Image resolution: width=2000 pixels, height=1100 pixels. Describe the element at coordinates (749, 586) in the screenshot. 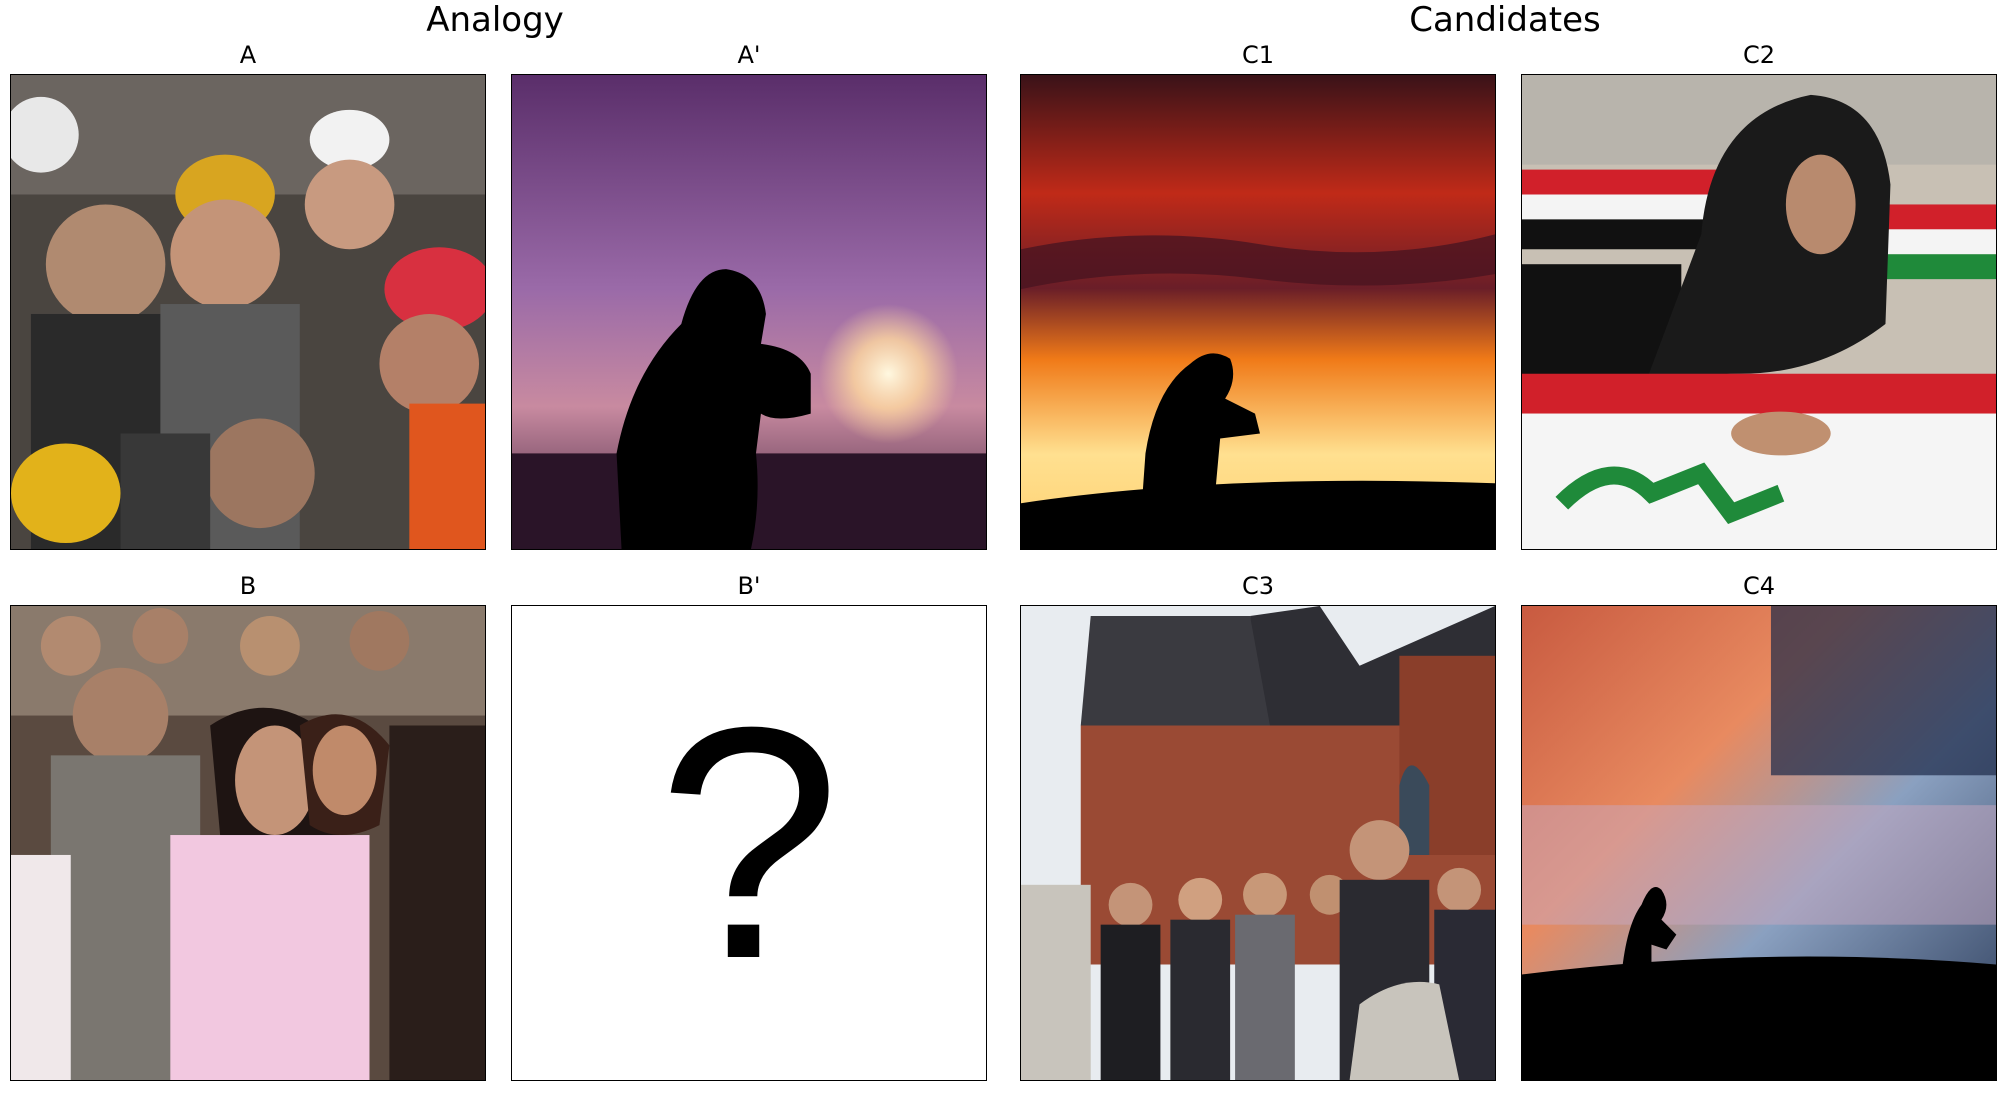

I see `panel-label-b-prime: B'` at that location.